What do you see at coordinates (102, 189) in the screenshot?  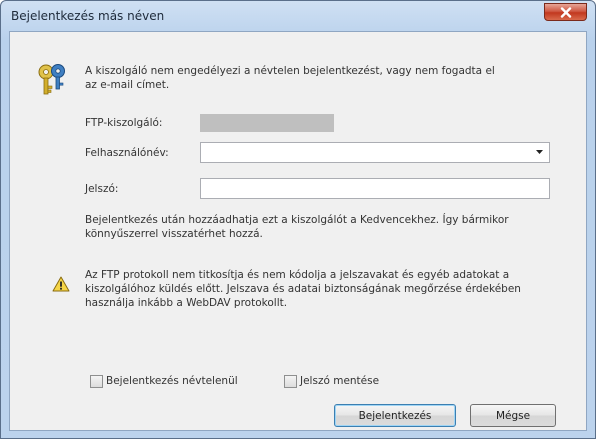 I see `password-label: Jelszó:` at bounding box center [102, 189].